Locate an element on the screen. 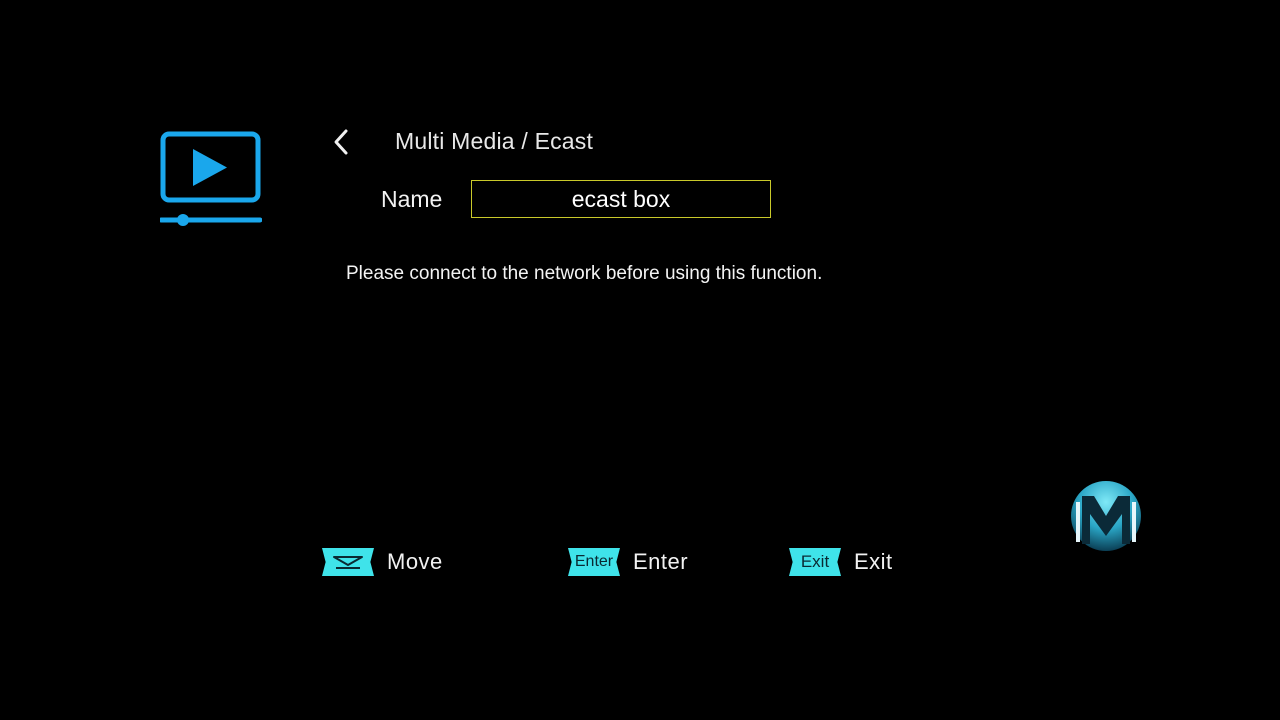  name-field is located at coordinates (621, 199).